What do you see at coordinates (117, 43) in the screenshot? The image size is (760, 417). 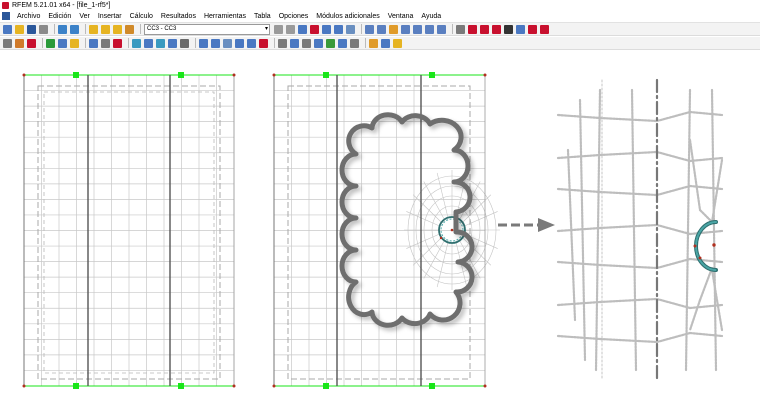 I see `copy-icon` at bounding box center [117, 43].